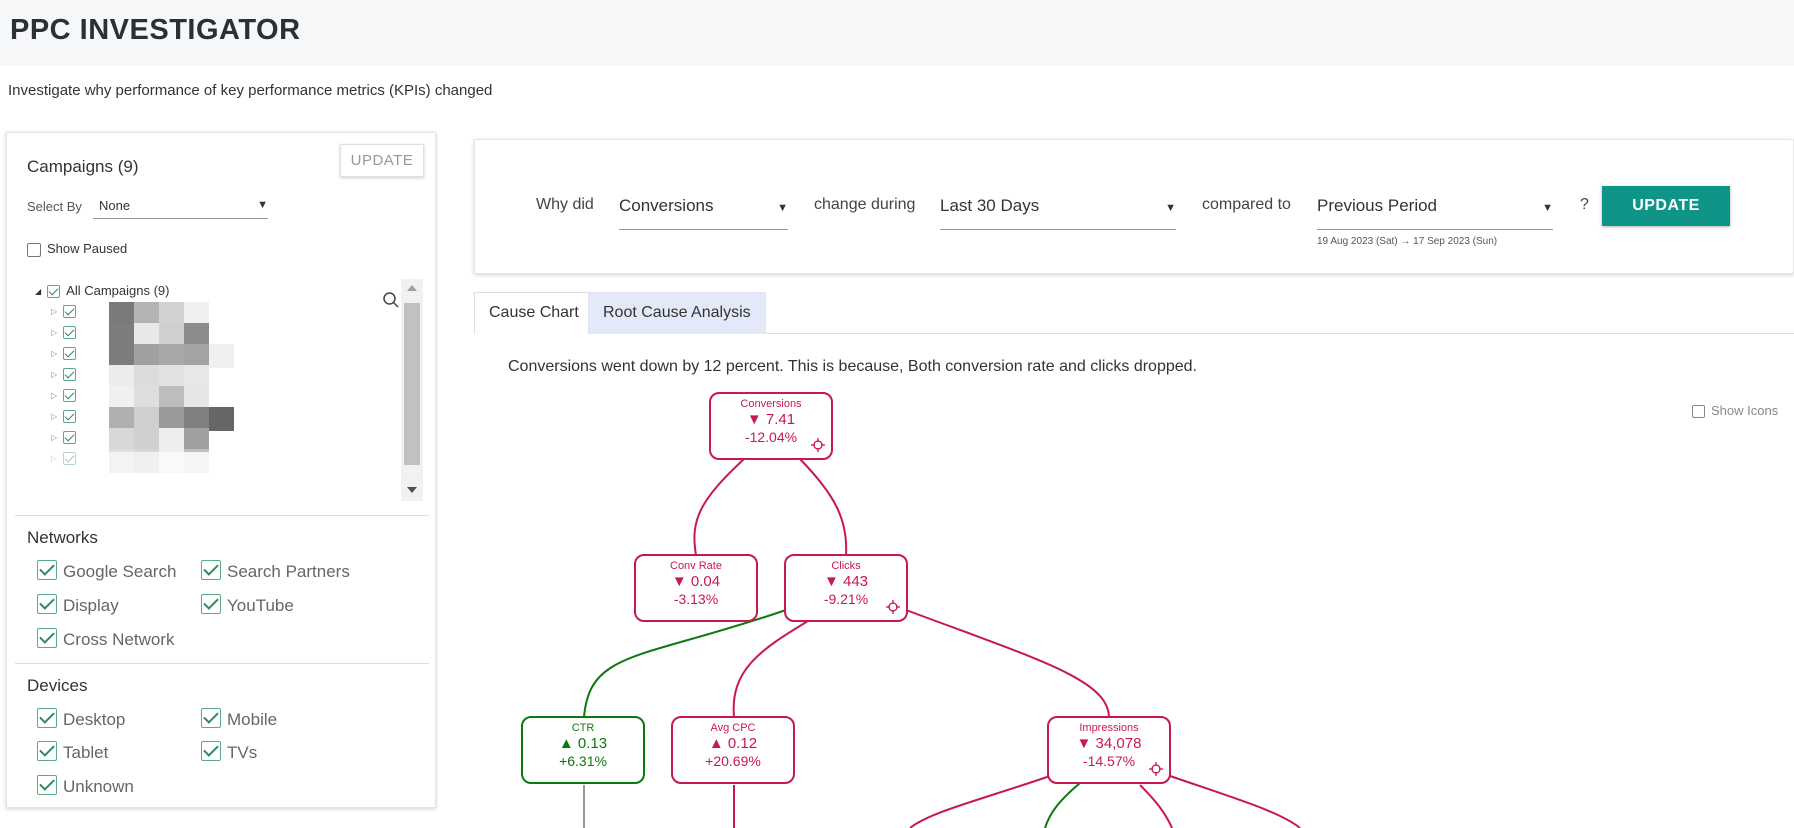  What do you see at coordinates (412, 384) in the screenshot?
I see `scrollbar-thumb` at bounding box center [412, 384].